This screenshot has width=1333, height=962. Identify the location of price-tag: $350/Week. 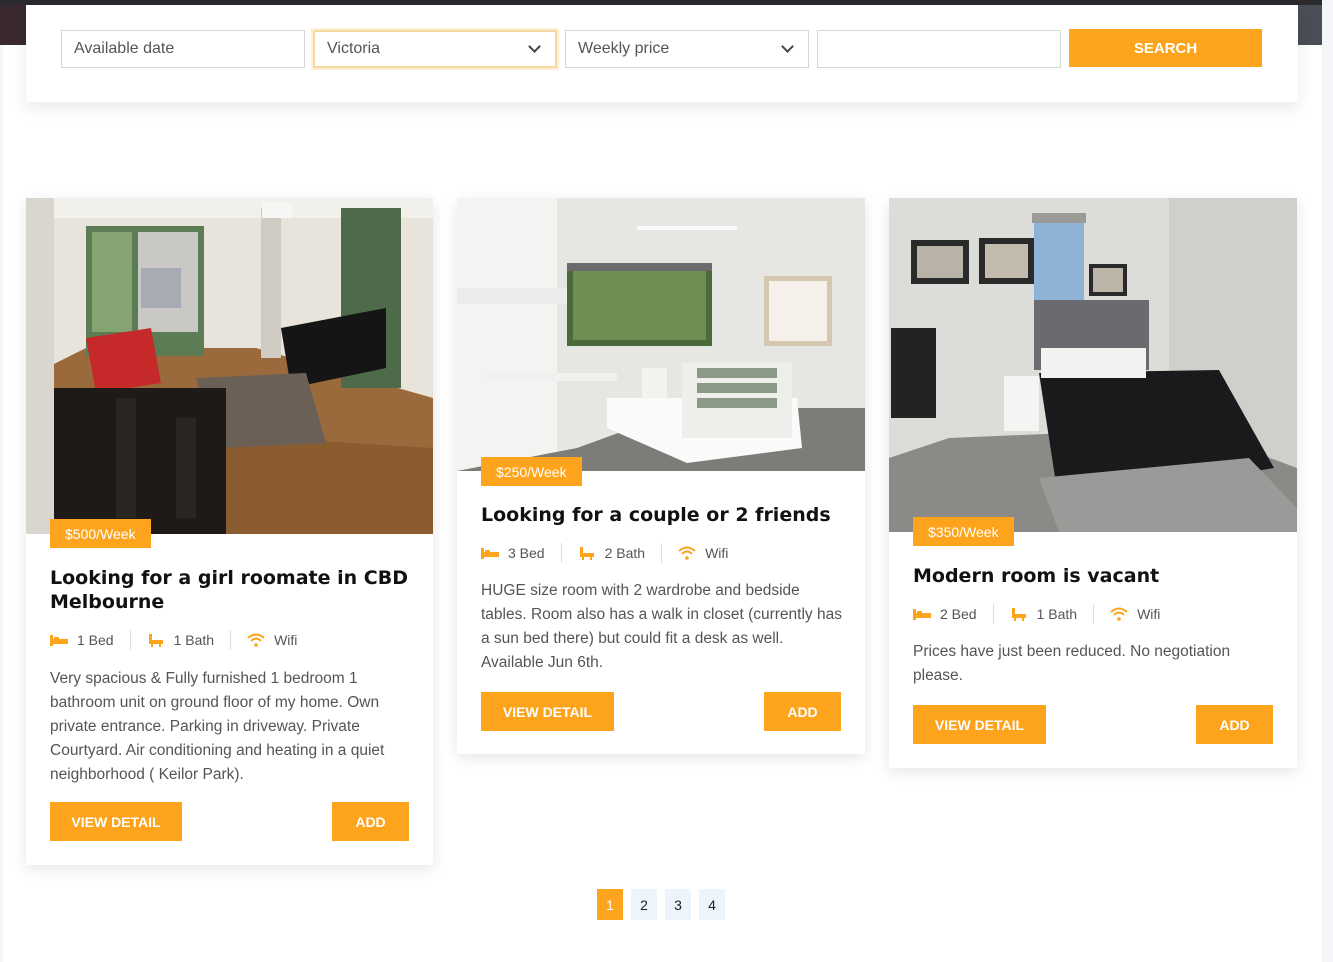
(963, 531).